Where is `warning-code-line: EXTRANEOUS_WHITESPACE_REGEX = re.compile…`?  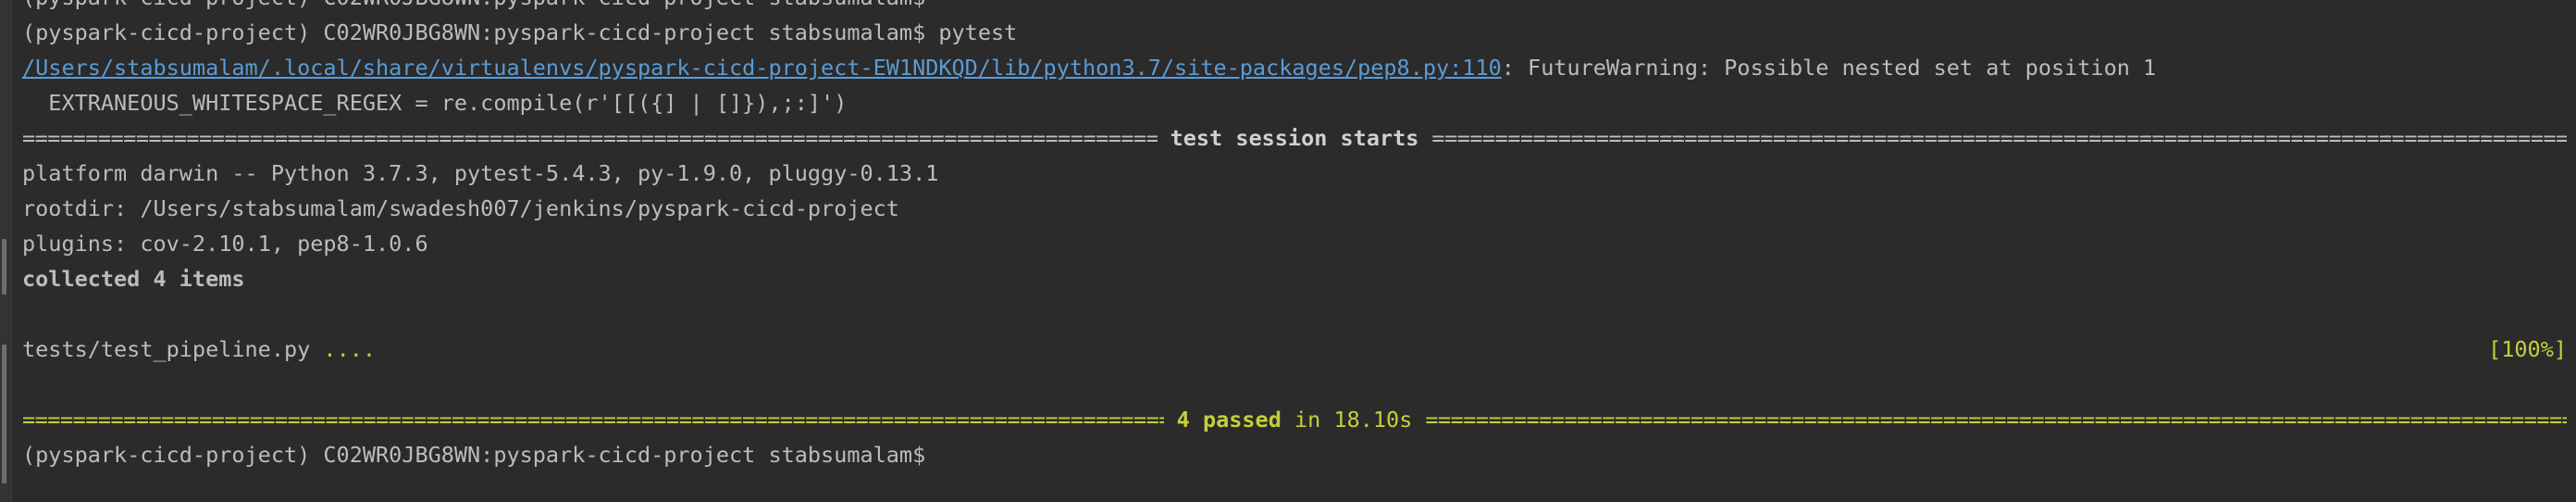
warning-code-line: EXTRANEOUS_WHITESPACE_REGEX = re.compile… is located at coordinates (435, 103).